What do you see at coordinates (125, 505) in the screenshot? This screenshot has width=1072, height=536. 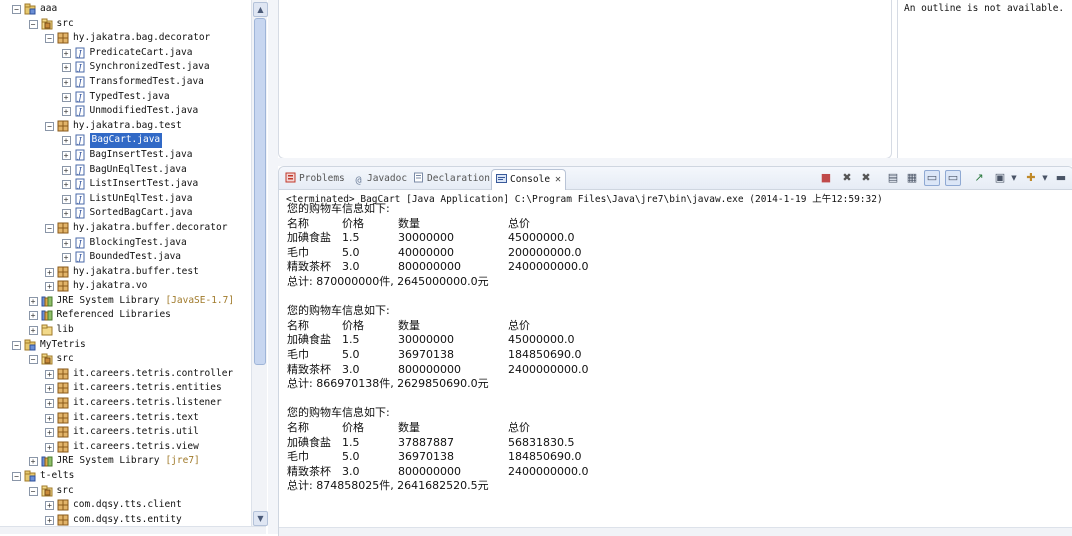 I see `tree-item: + com.dqsy.tts.client` at bounding box center [125, 505].